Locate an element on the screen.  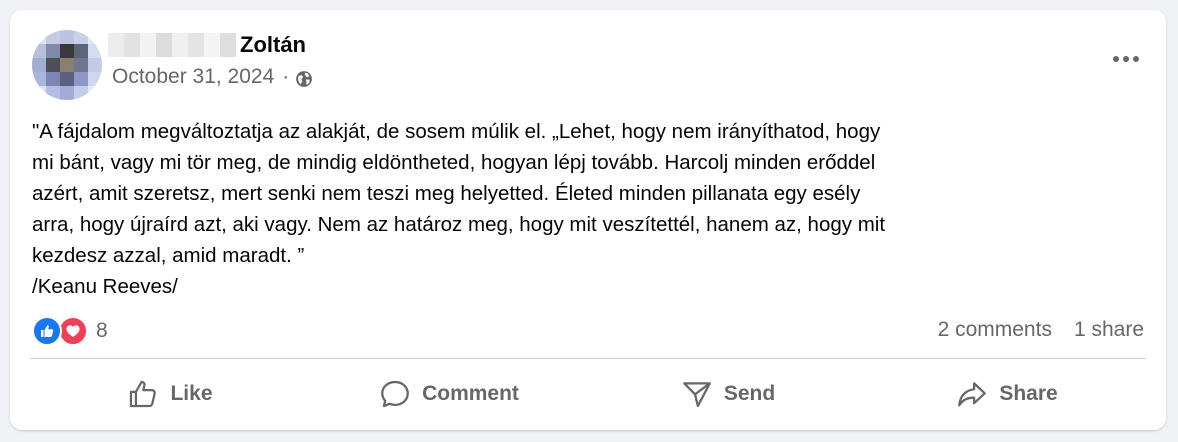
share-icon is located at coordinates (972, 394).